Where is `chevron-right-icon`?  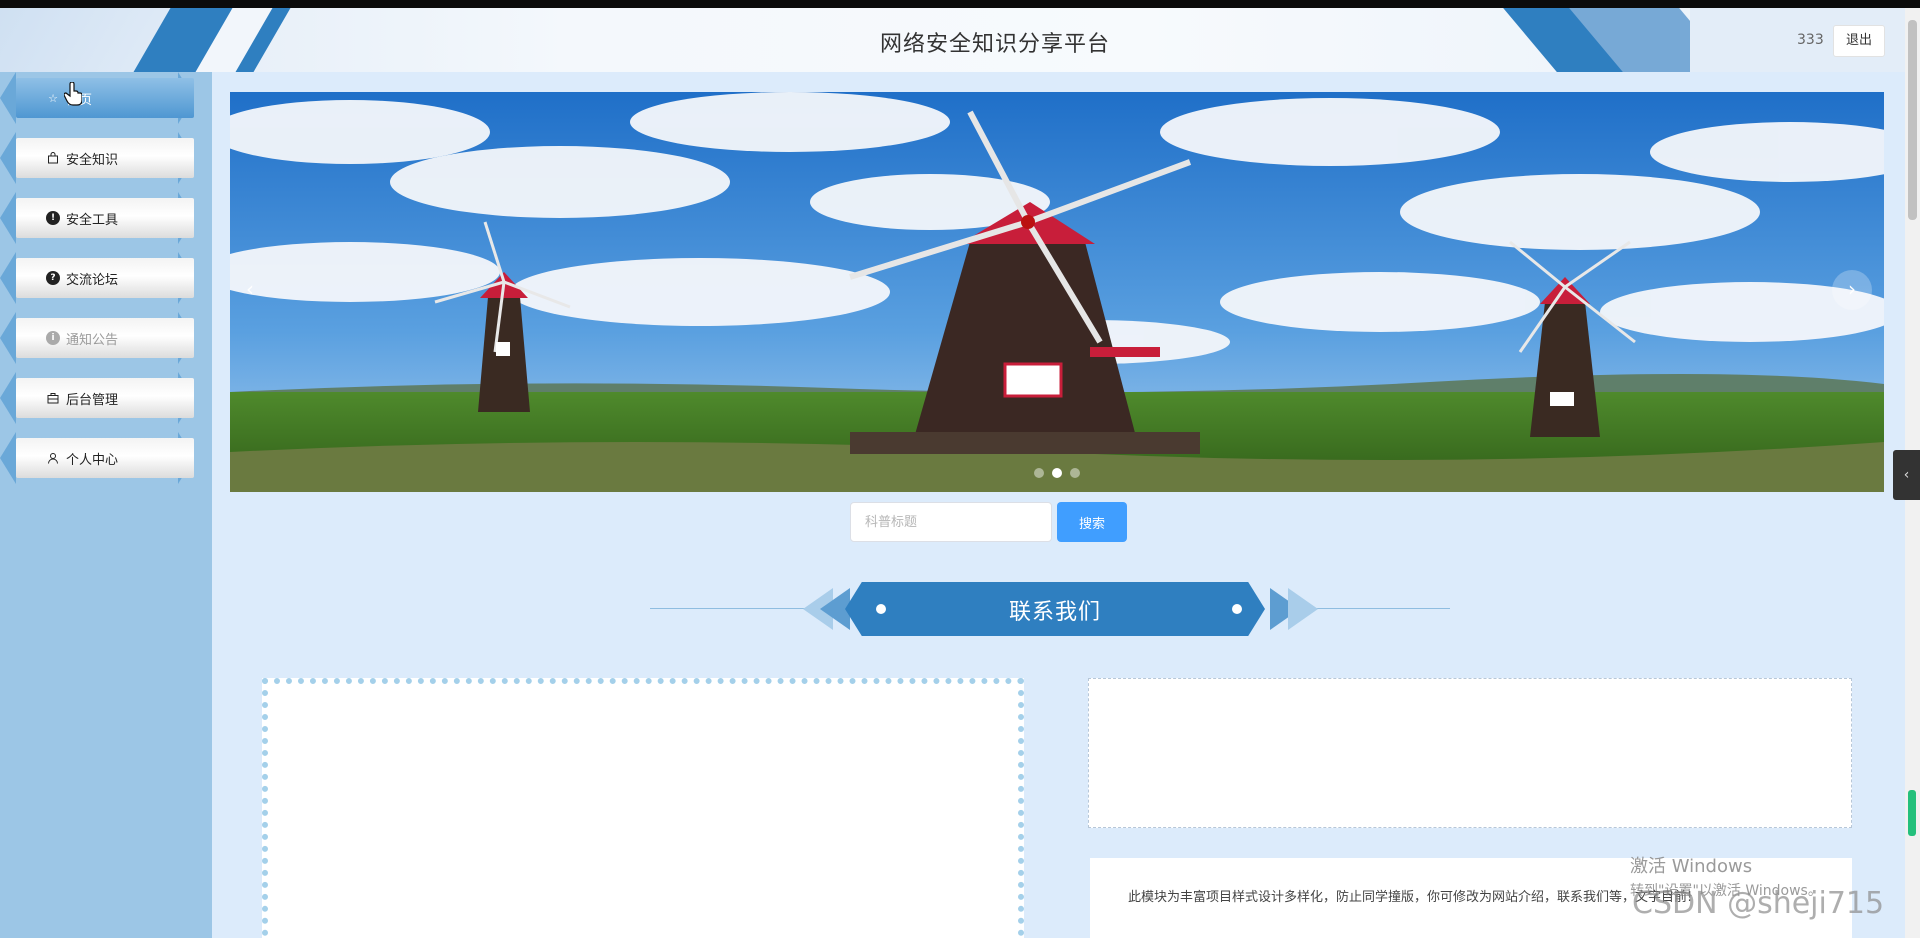
chevron-right-icon is located at coordinates (1303, 609).